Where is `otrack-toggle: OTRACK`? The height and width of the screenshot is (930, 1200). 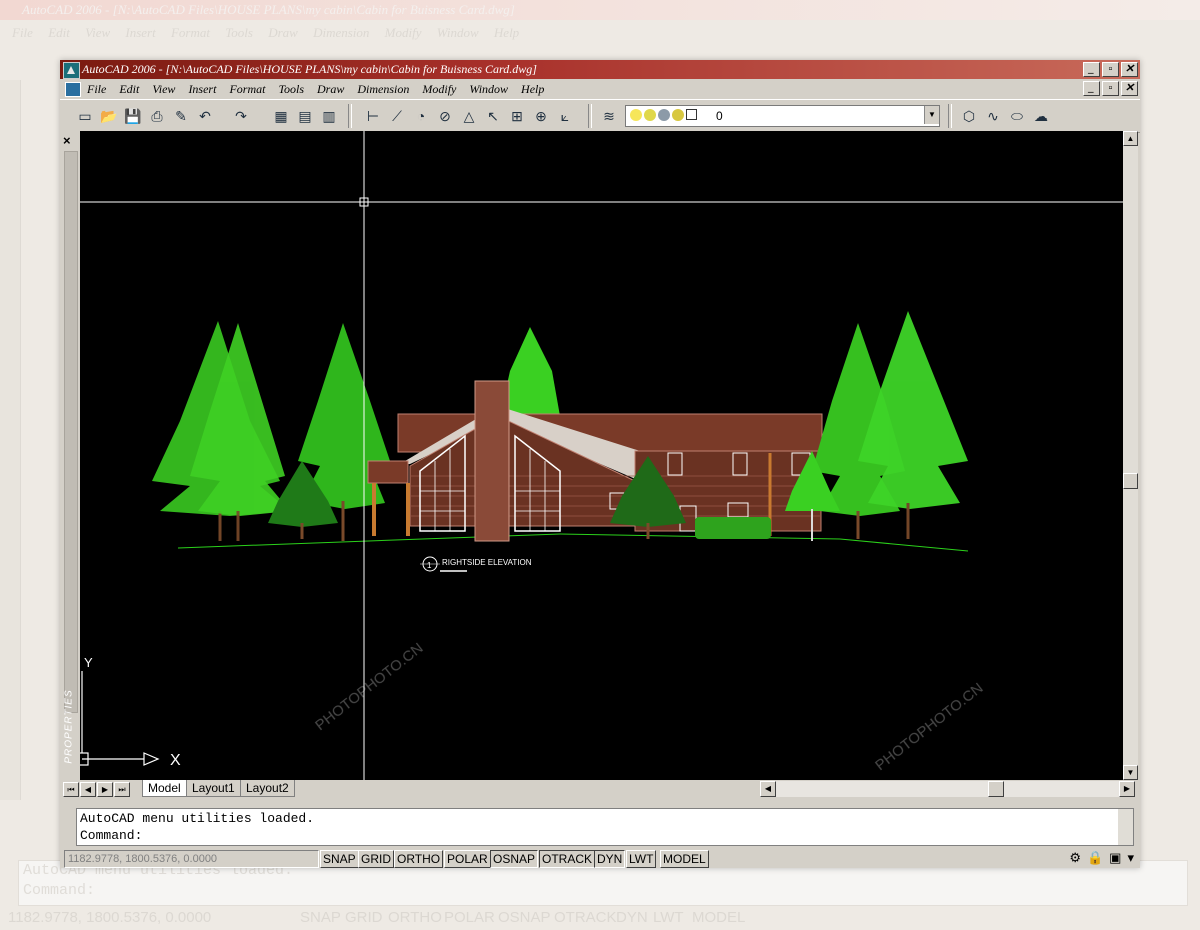 otrack-toggle: OTRACK is located at coordinates (567, 859).